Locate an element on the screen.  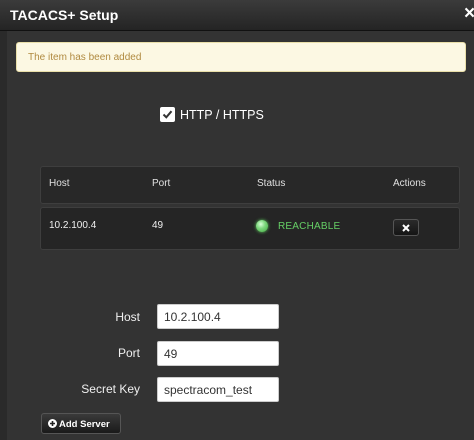
success-alert: The item has been added is located at coordinates (241, 57).